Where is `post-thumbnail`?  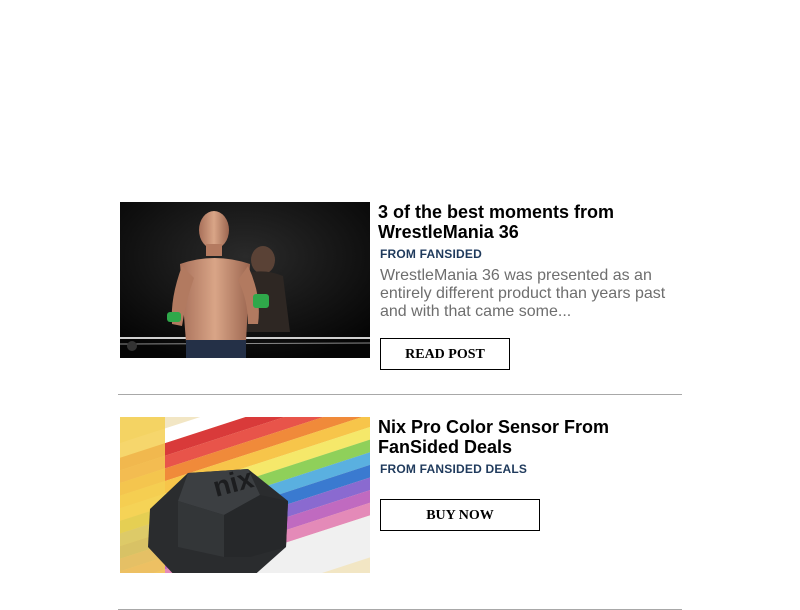
post-thumbnail is located at coordinates (245, 280).